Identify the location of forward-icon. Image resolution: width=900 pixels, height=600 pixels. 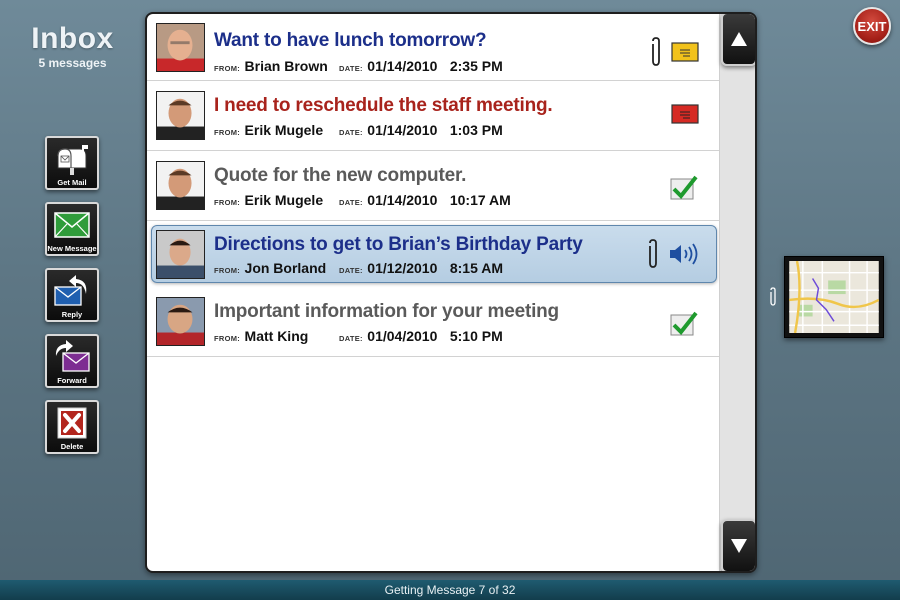
(72, 356).